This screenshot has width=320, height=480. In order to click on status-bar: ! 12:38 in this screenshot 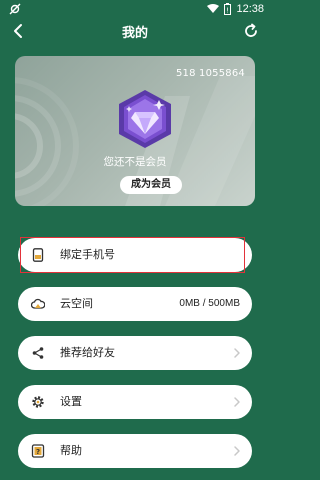, I will do `click(135, 10)`.